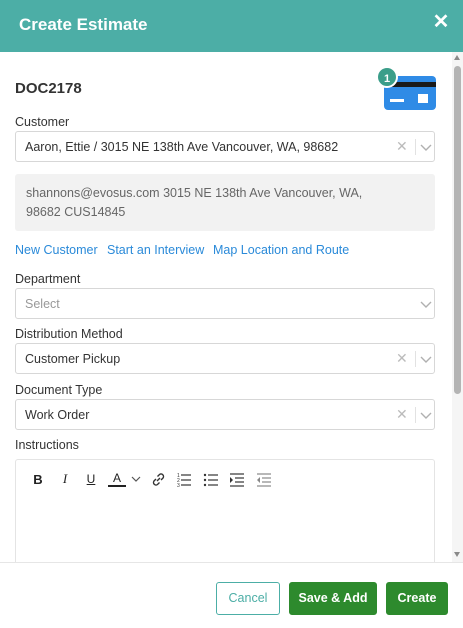  Describe the element at coordinates (42, 304) in the screenshot. I see `department-placeholder: Select` at that location.